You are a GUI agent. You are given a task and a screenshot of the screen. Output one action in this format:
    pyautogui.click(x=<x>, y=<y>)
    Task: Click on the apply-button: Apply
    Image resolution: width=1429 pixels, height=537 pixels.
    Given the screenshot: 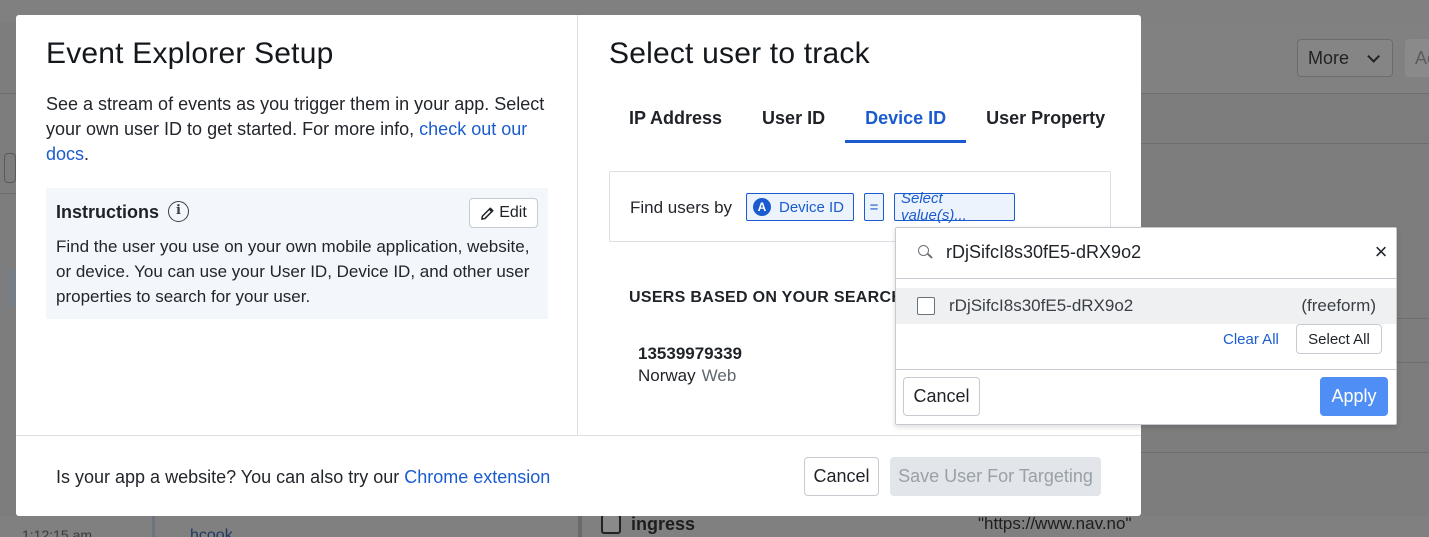 What is the action you would take?
    pyautogui.click(x=1354, y=396)
    